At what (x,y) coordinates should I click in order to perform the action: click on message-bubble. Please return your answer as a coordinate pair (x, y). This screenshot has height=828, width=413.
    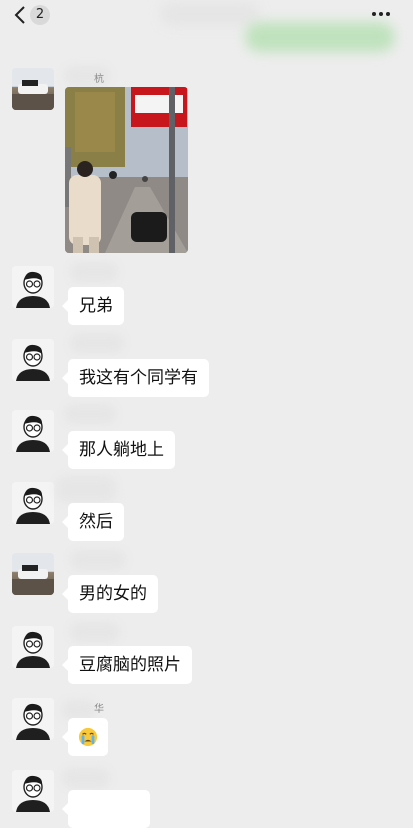
    Looking at the image, I should click on (106, 809).